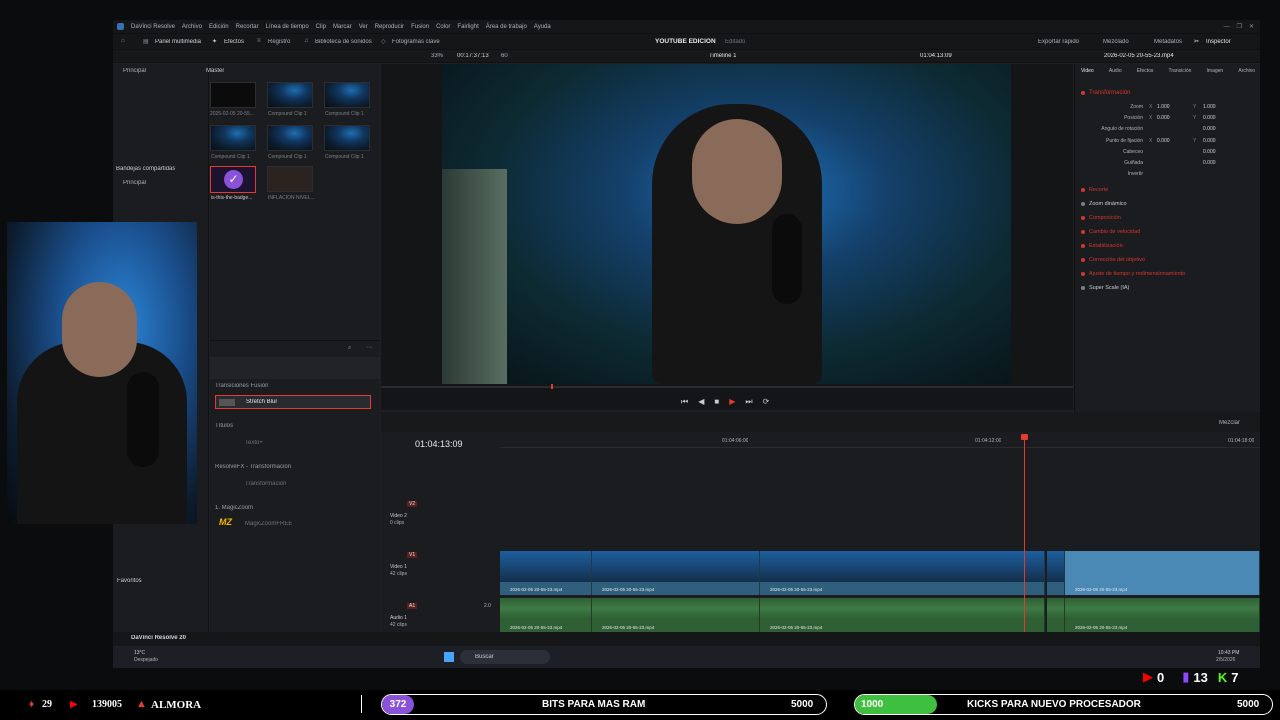  I want to click on media-clip-thumb, so click(233, 95).